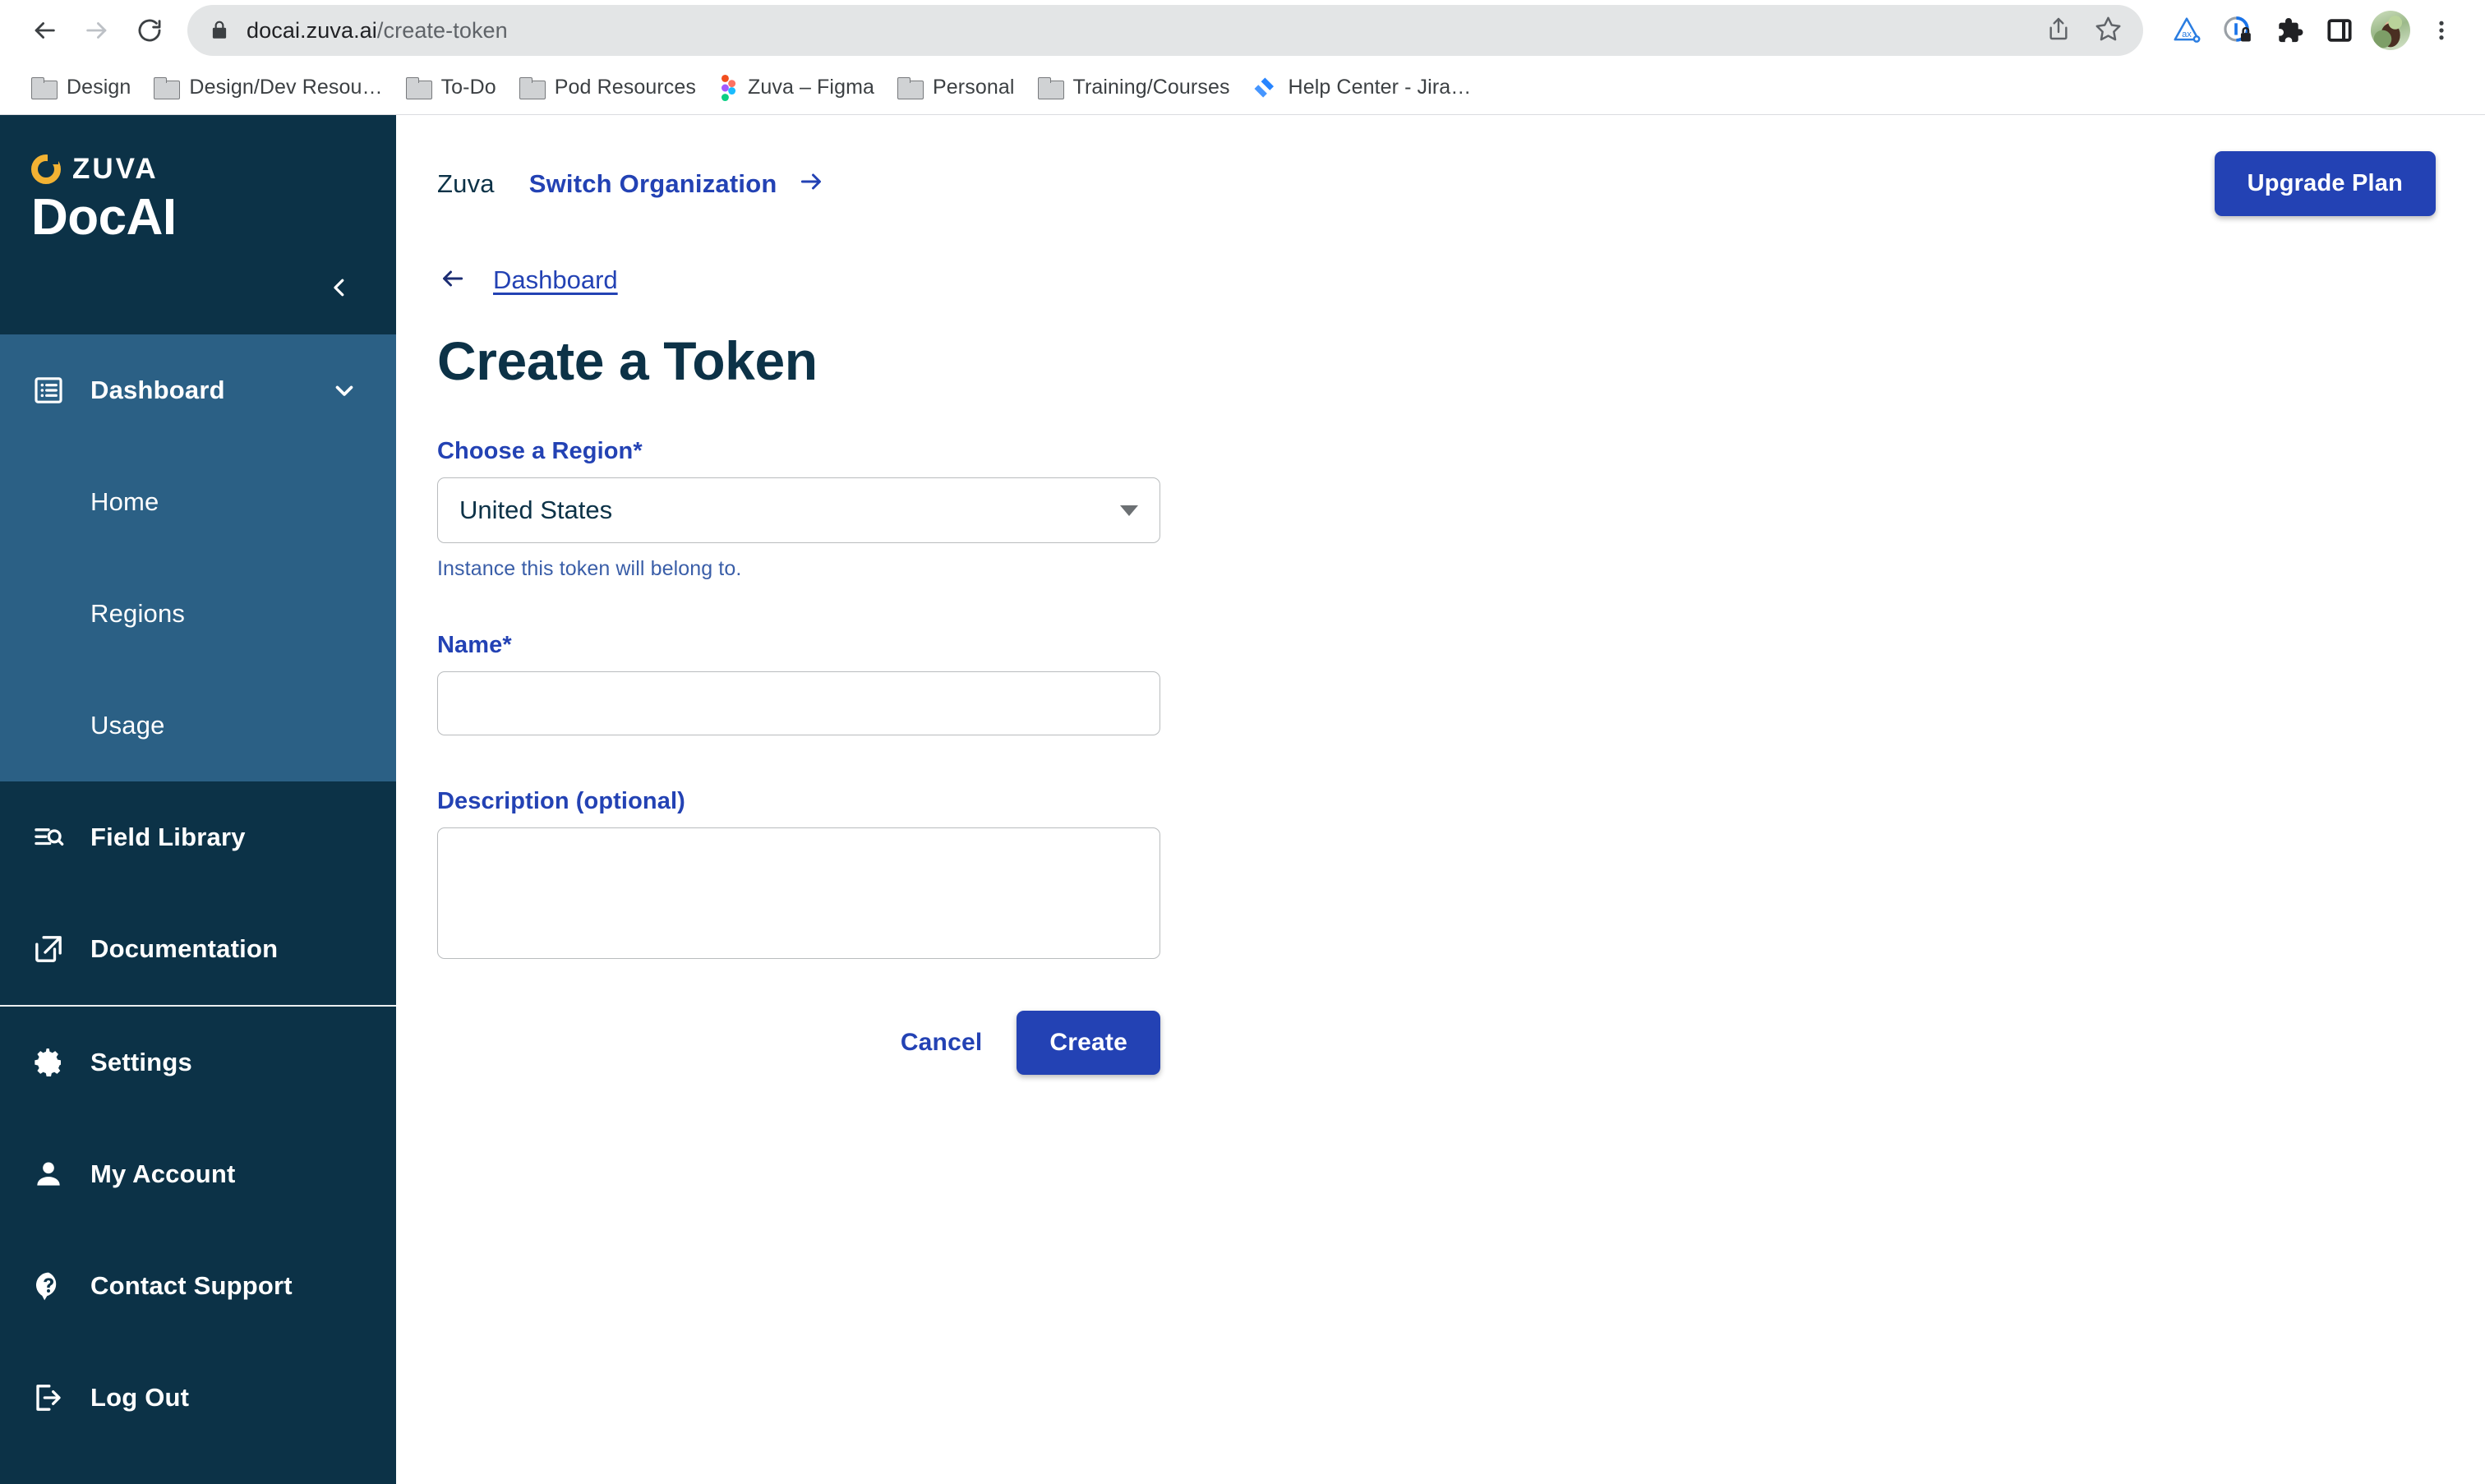 This screenshot has height=1484, width=2485. I want to click on form-actions: Cancel Create, so click(798, 1043).